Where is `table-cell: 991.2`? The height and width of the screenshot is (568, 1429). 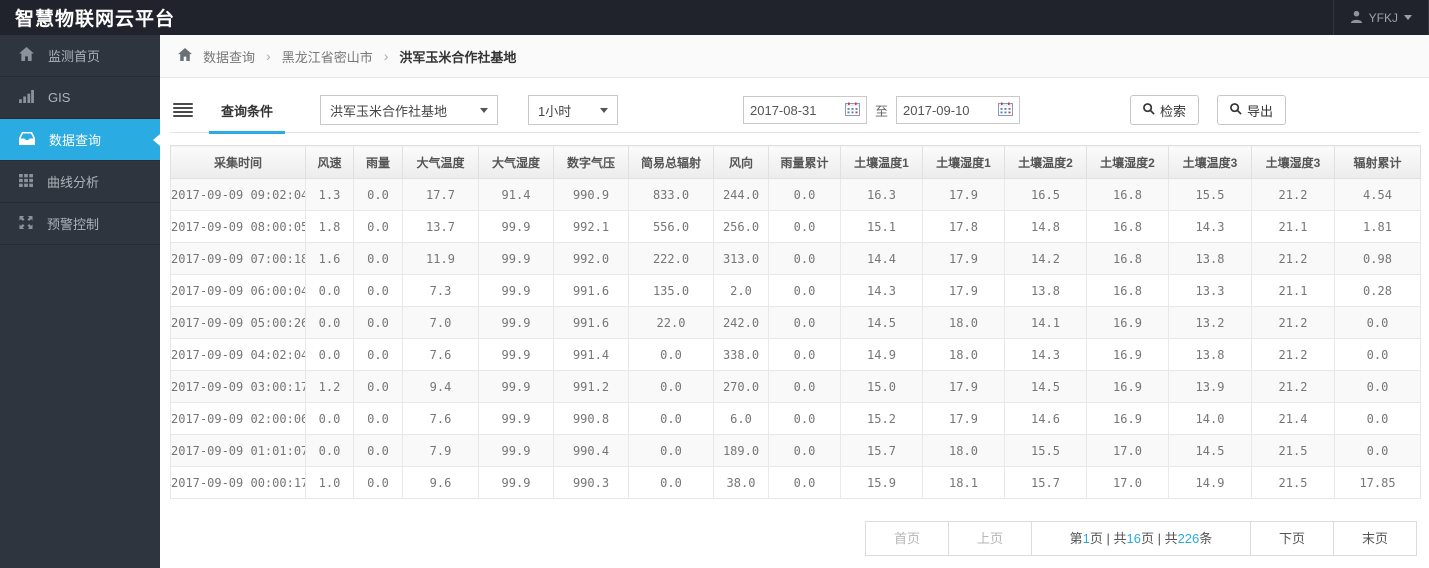 table-cell: 991.2 is located at coordinates (591, 386).